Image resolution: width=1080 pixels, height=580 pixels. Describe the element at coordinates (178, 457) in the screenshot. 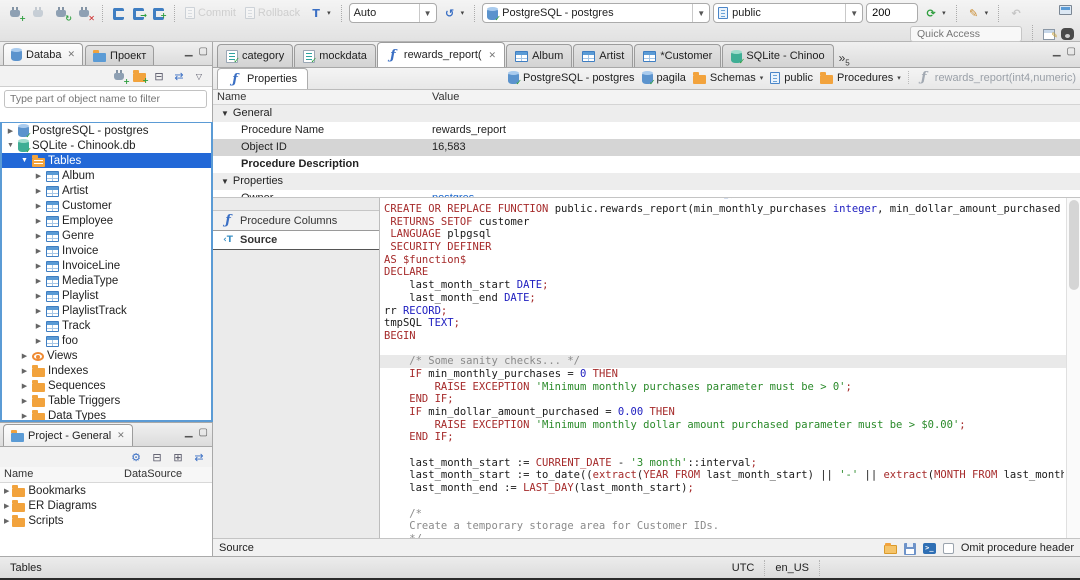

I see `expand-all-icon: ⊞` at that location.